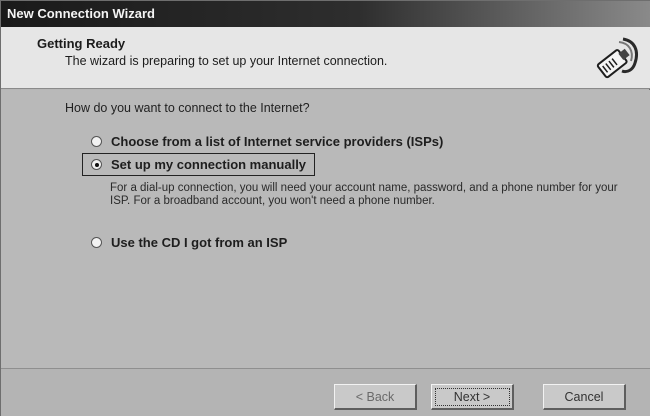 This screenshot has height=416, width=650. I want to click on wizard-footer: < Back Next > Cancel, so click(325, 392).